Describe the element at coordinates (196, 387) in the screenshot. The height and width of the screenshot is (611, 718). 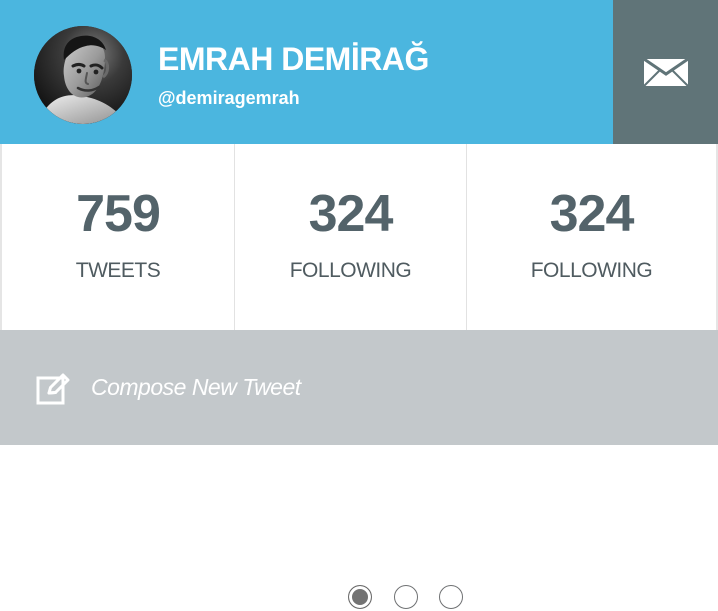
I see `compose-tweet-label: Compose New Tweet` at that location.